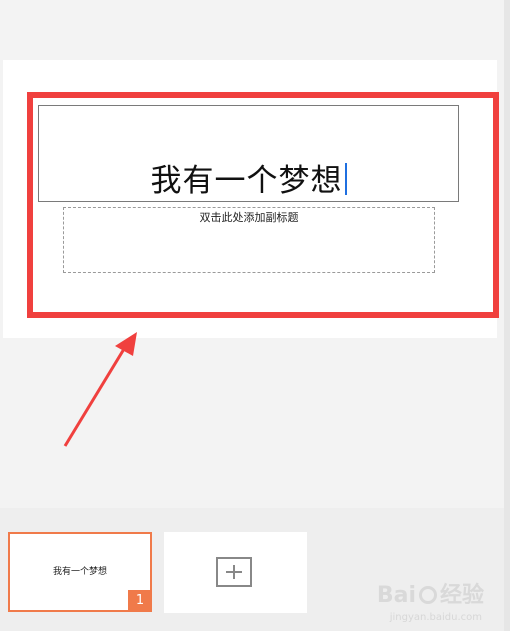  Describe the element at coordinates (435, 617) in the screenshot. I see `watermark-site: jingyan.baidu.com` at that location.